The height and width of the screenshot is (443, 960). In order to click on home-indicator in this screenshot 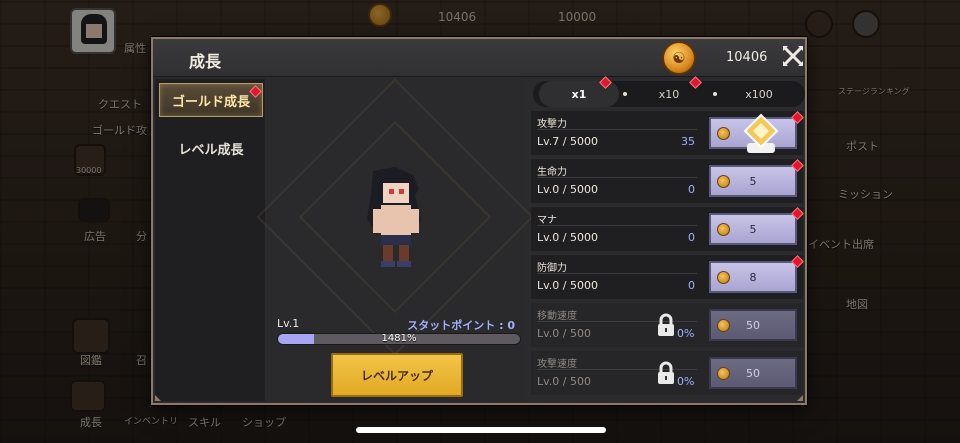, I will do `click(481, 430)`.